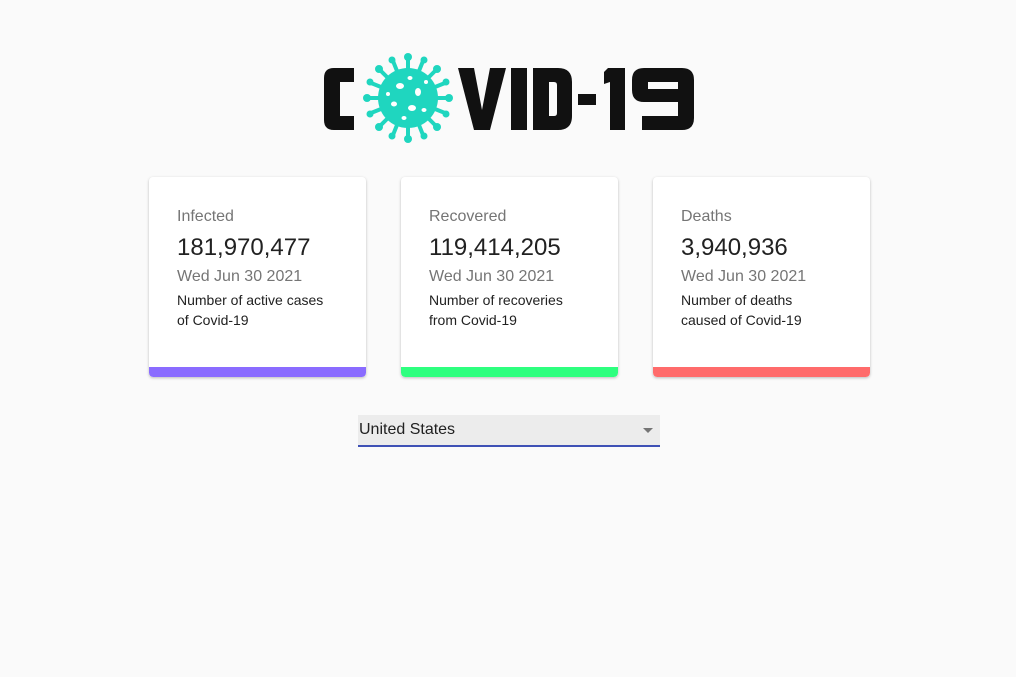 The image size is (1016, 677). I want to click on chevron-down-icon, so click(648, 430).